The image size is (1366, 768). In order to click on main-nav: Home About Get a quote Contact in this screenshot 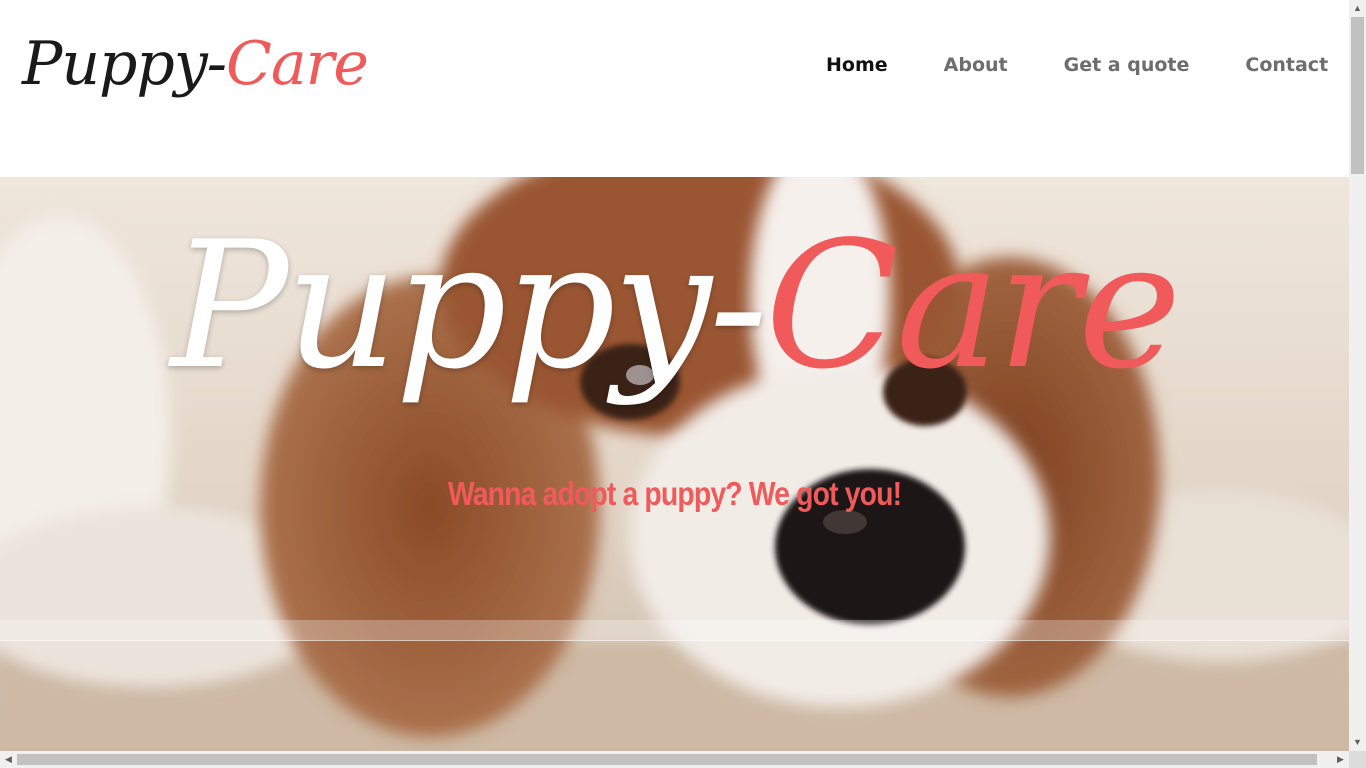, I will do `click(1077, 65)`.